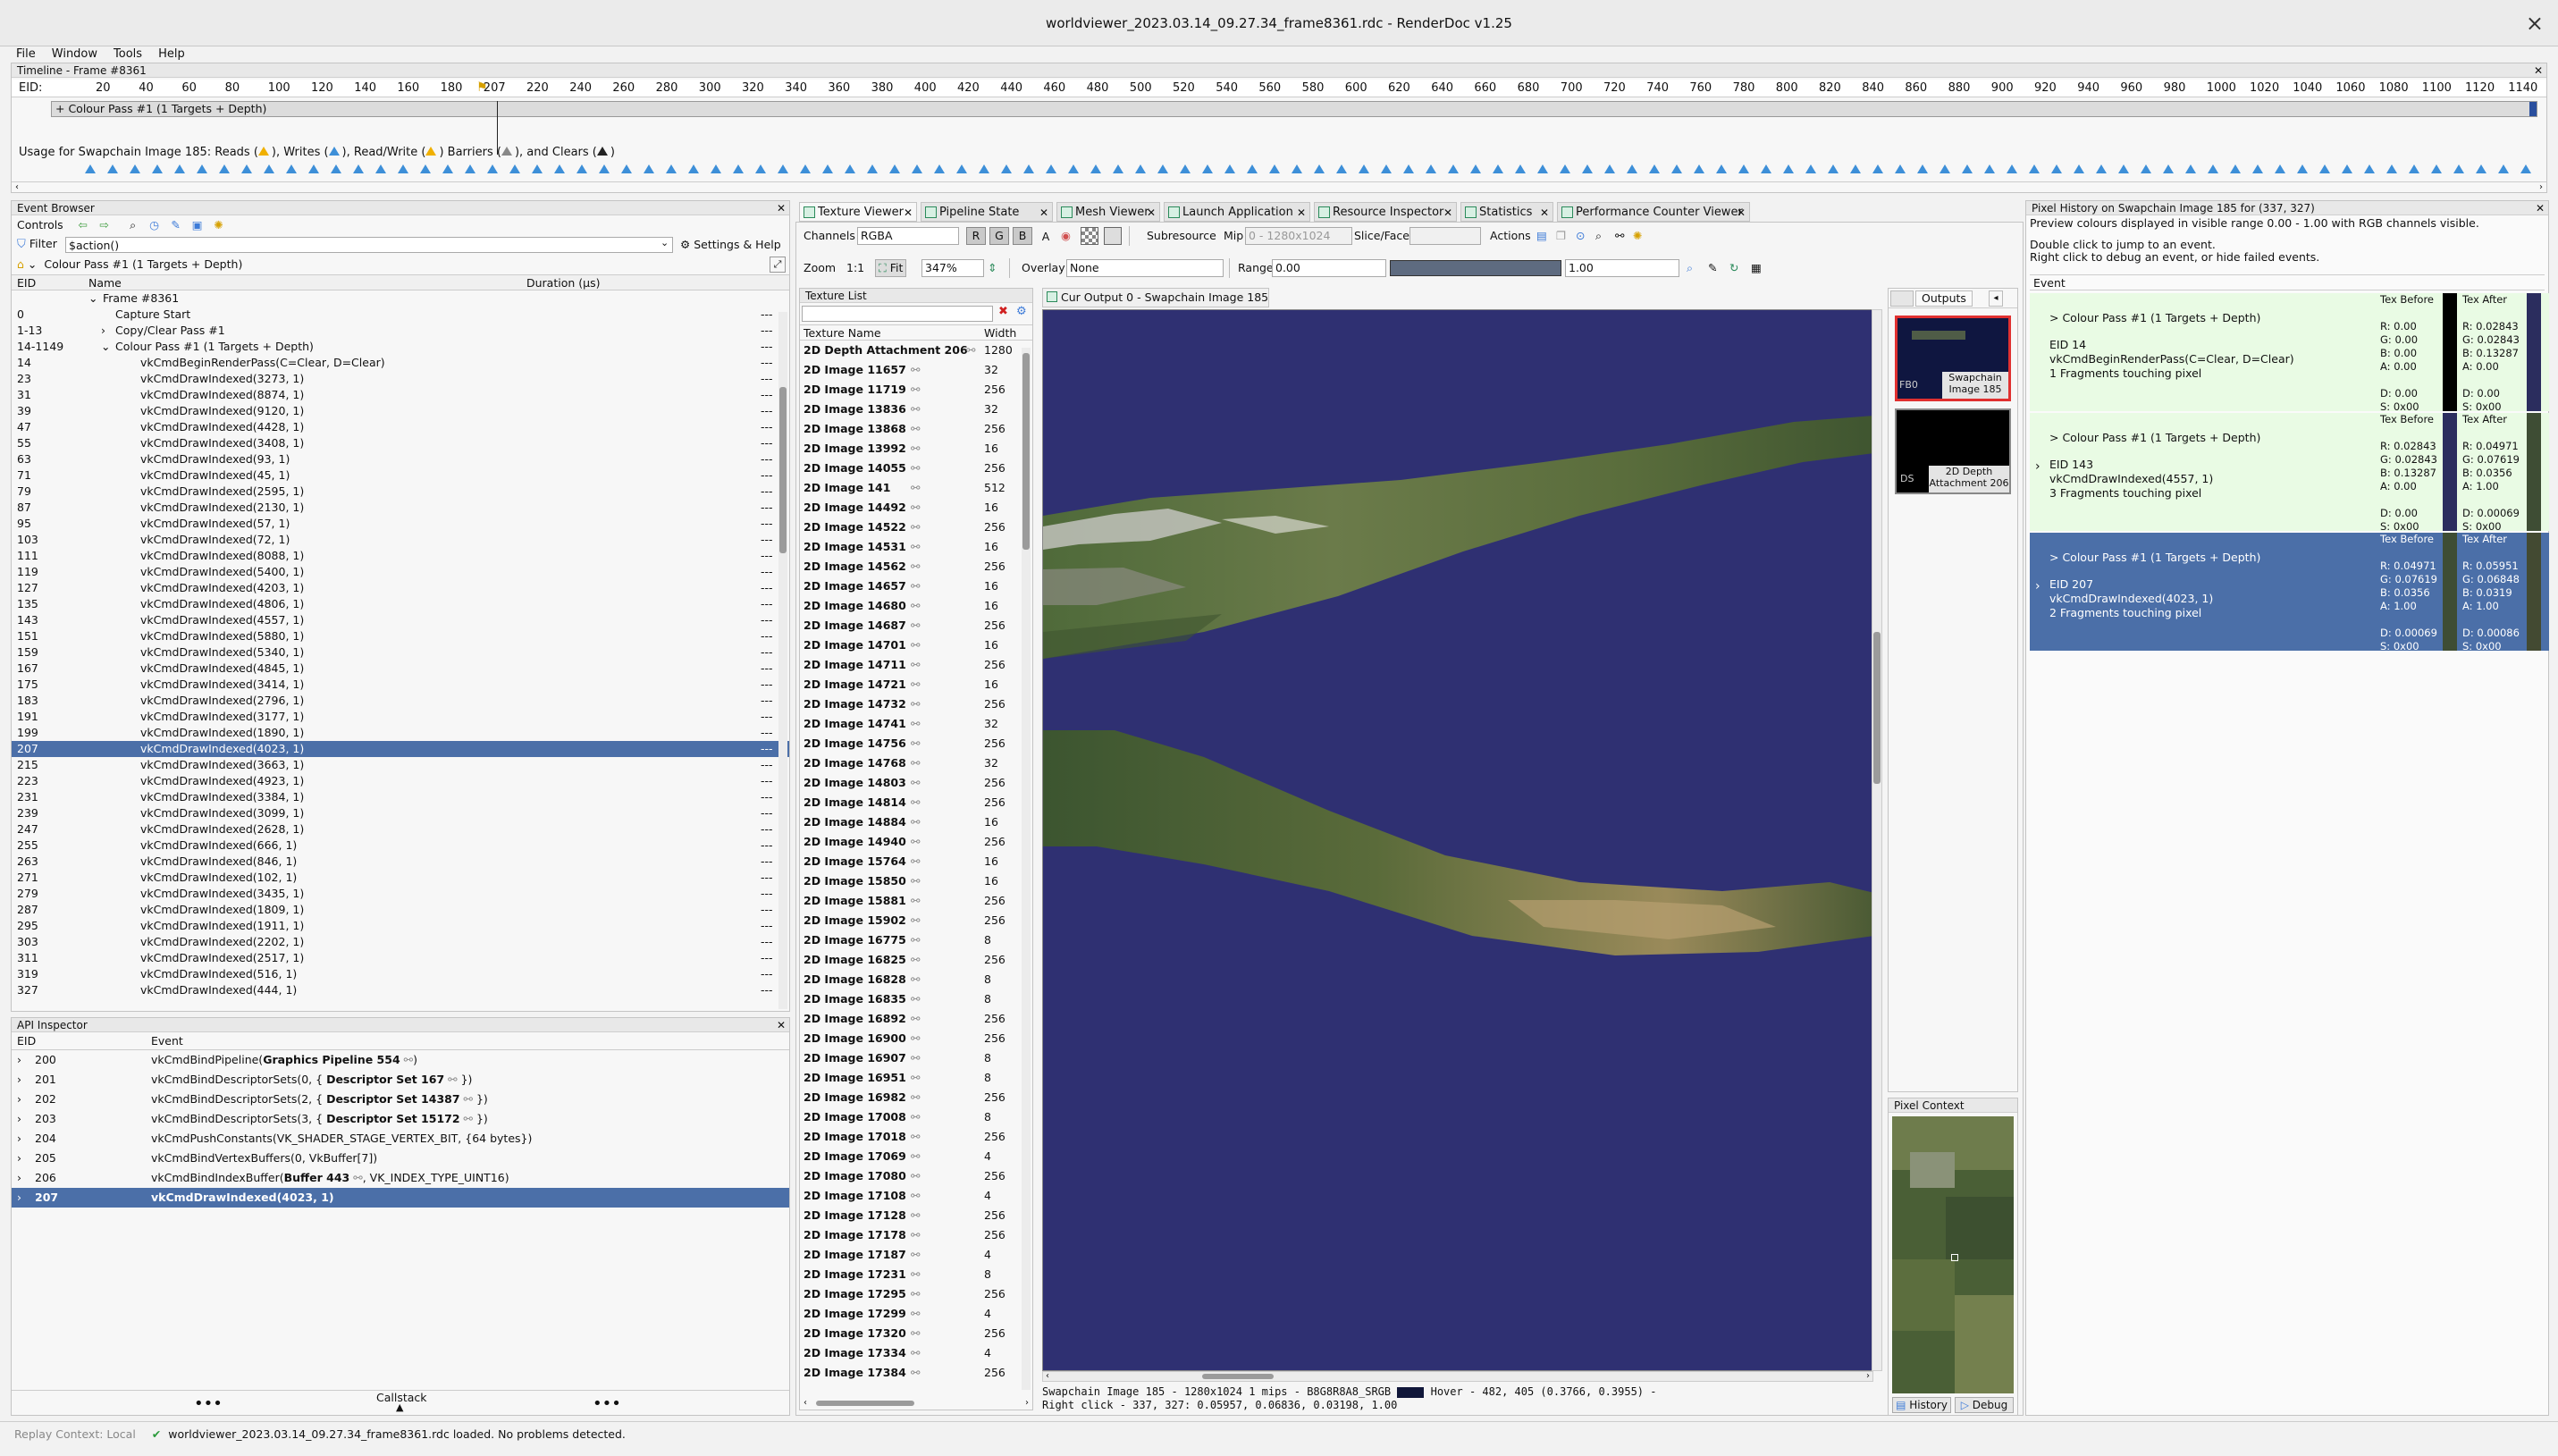 The image size is (2558, 1456). What do you see at coordinates (916, 1404) in the screenshot?
I see `texture-list-hscroll: ‹ ›` at bounding box center [916, 1404].